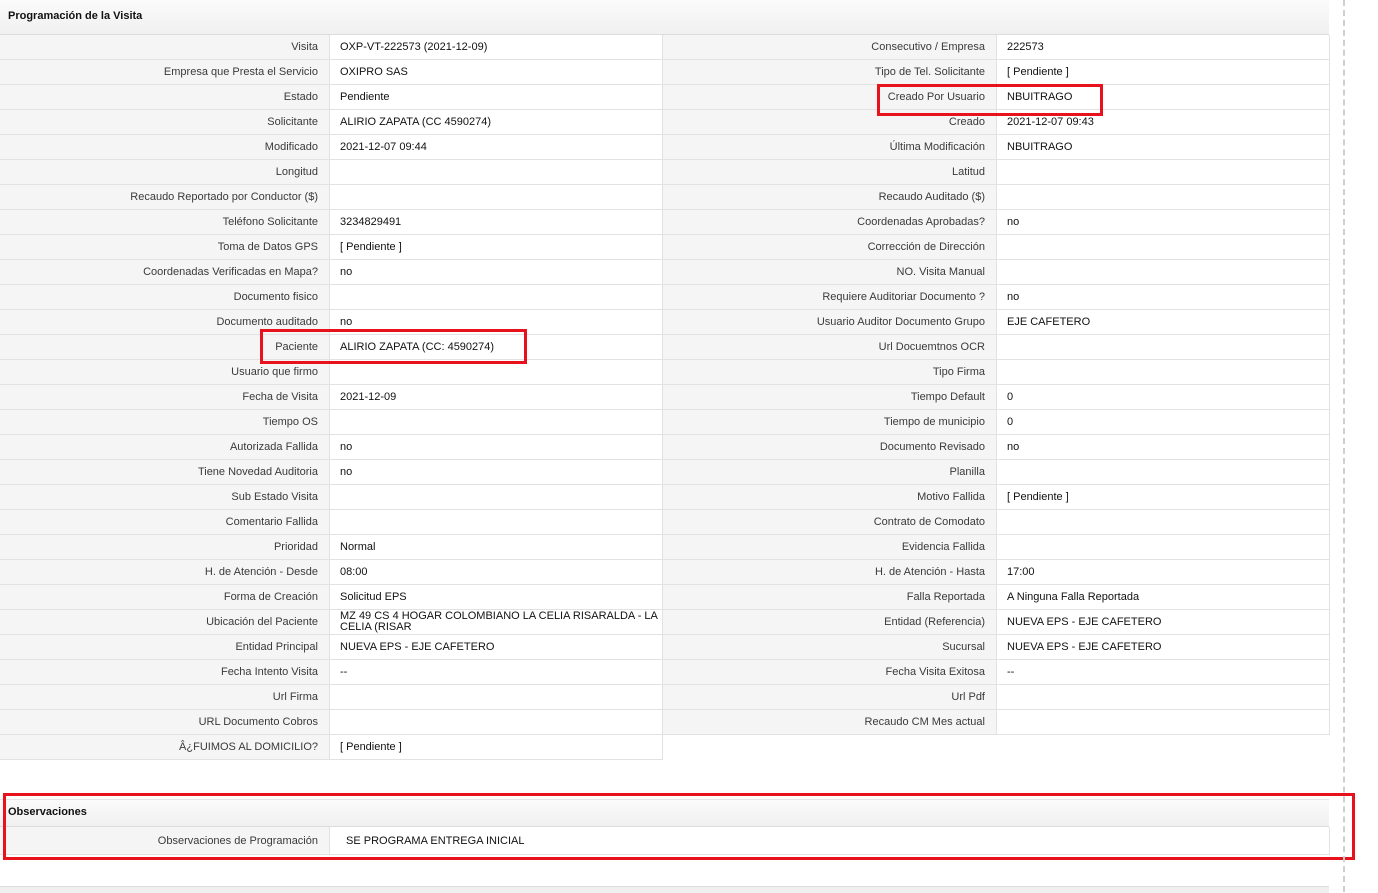  Describe the element at coordinates (1163, 547) in the screenshot. I see `field-value-evidencia-fallida` at that location.